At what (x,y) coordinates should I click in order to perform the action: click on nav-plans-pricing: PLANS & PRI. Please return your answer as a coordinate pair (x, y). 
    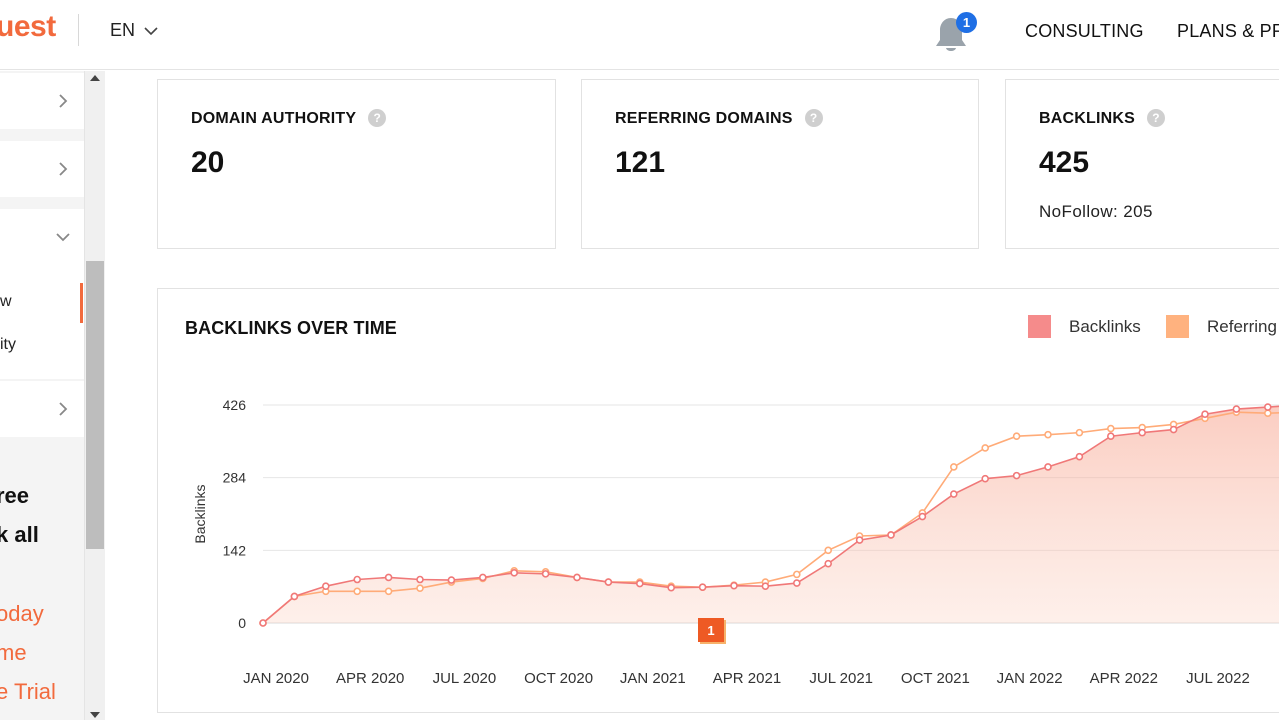
    Looking at the image, I should click on (1228, 31).